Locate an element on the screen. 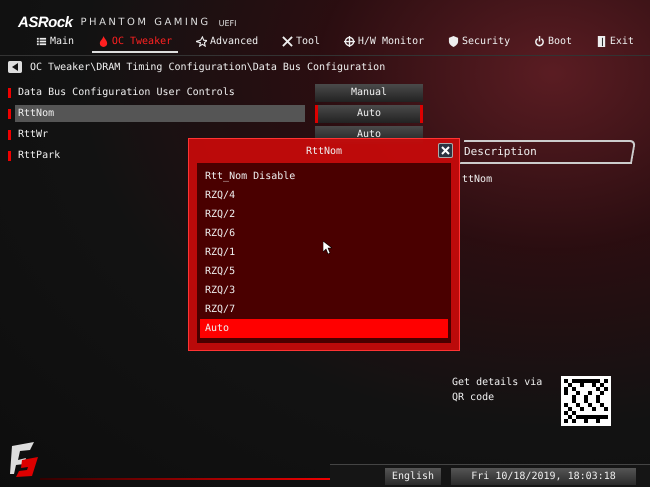  menu-tab: Advanced is located at coordinates (227, 42).